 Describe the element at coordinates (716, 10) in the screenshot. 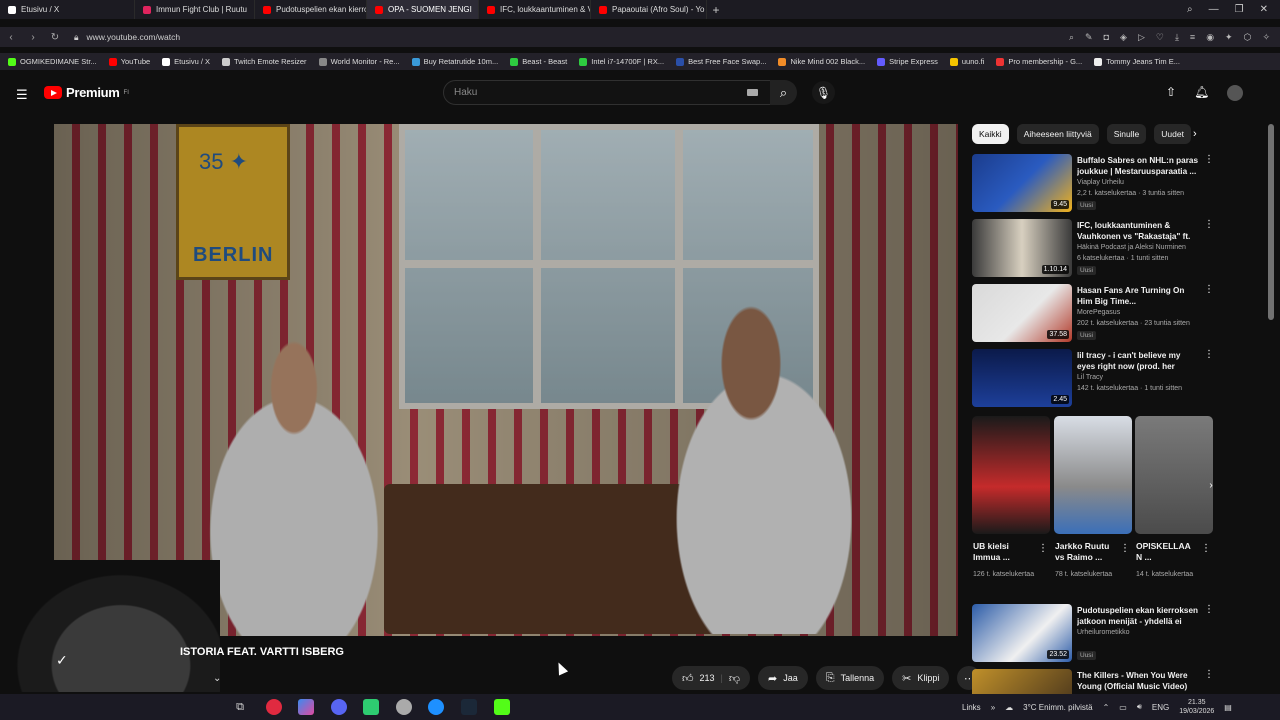

I see `new-tab-button: +` at that location.